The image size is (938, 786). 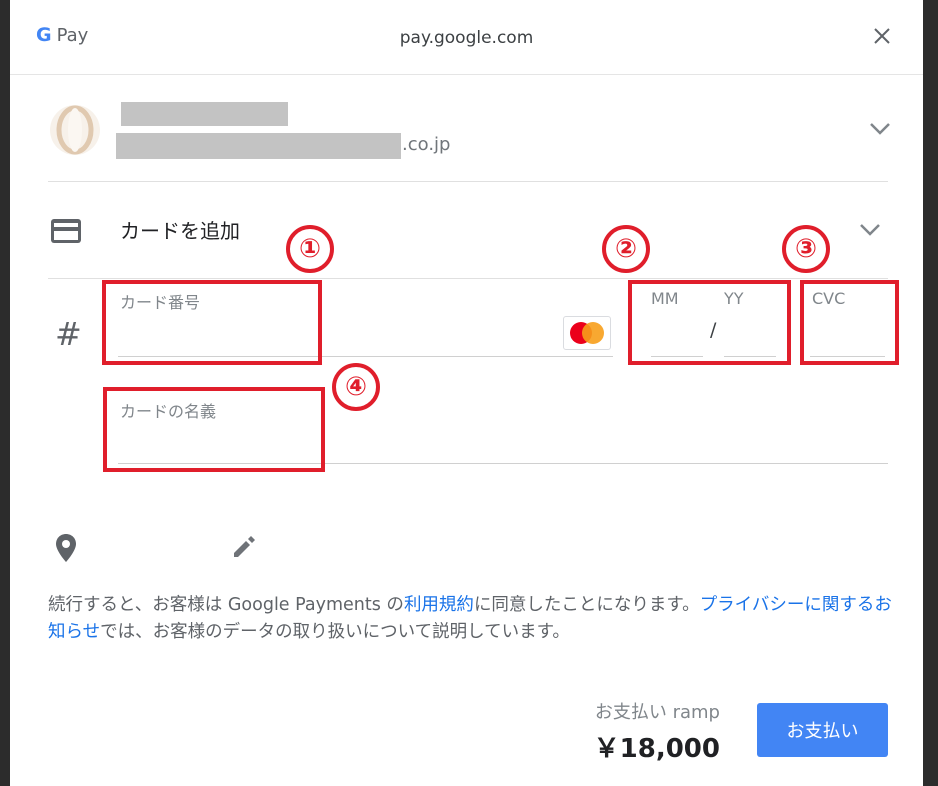 What do you see at coordinates (244, 547) in the screenshot?
I see `pencil-icon` at bounding box center [244, 547].